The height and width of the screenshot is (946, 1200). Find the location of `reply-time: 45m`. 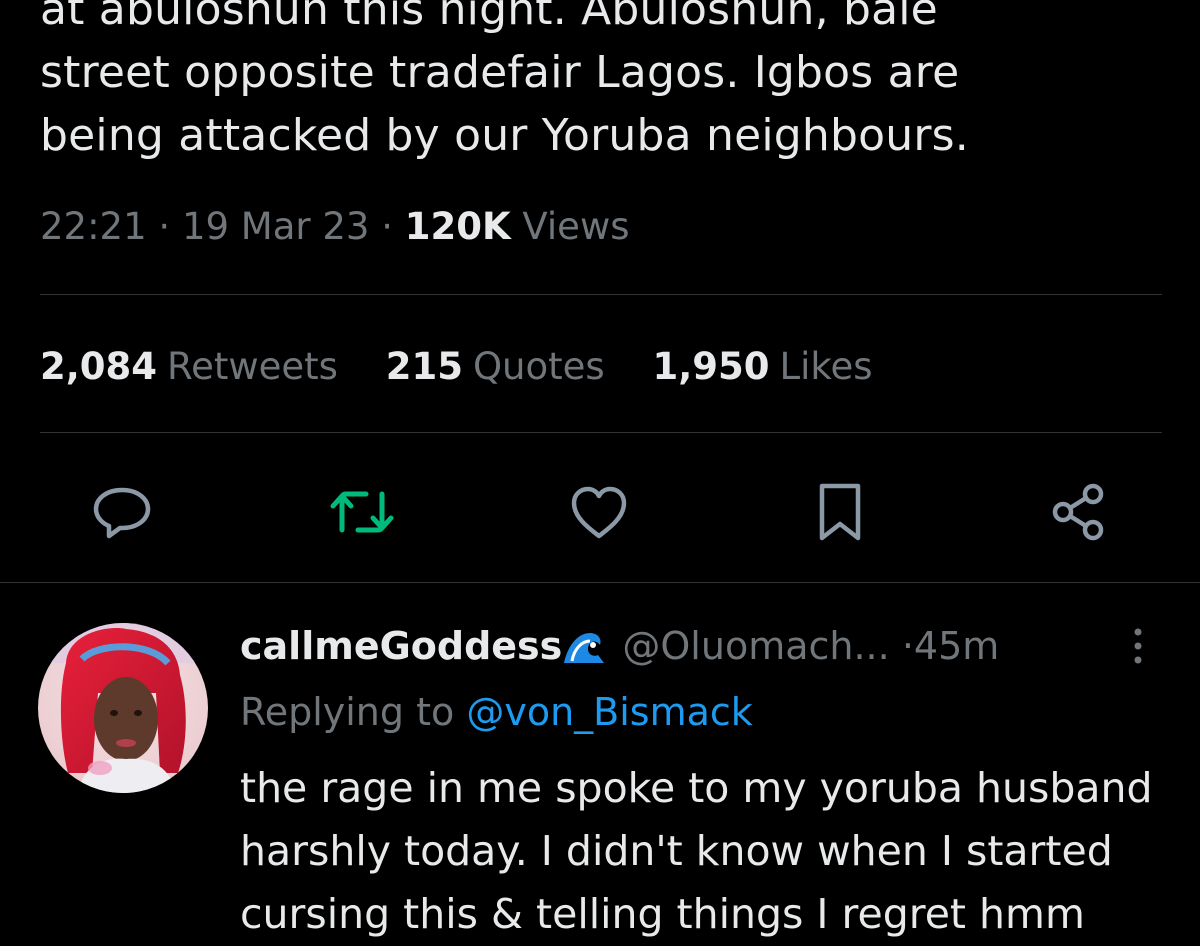

reply-time: 45m is located at coordinates (956, 646).